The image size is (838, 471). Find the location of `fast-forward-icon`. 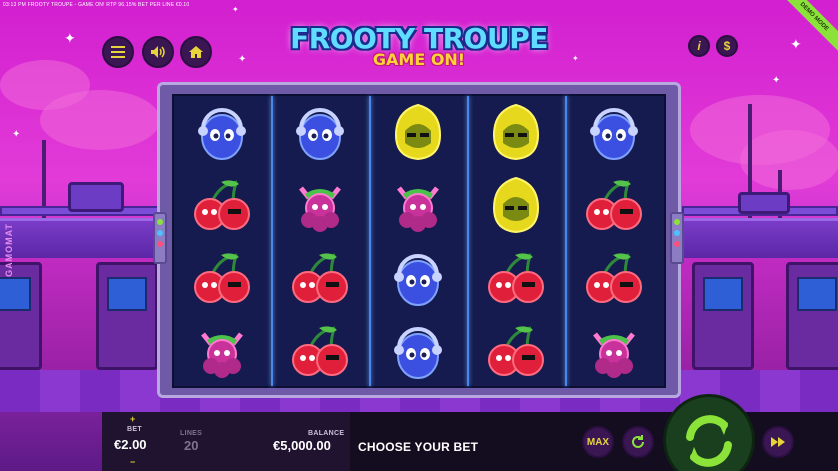

fast-forward-icon is located at coordinates (778, 442).